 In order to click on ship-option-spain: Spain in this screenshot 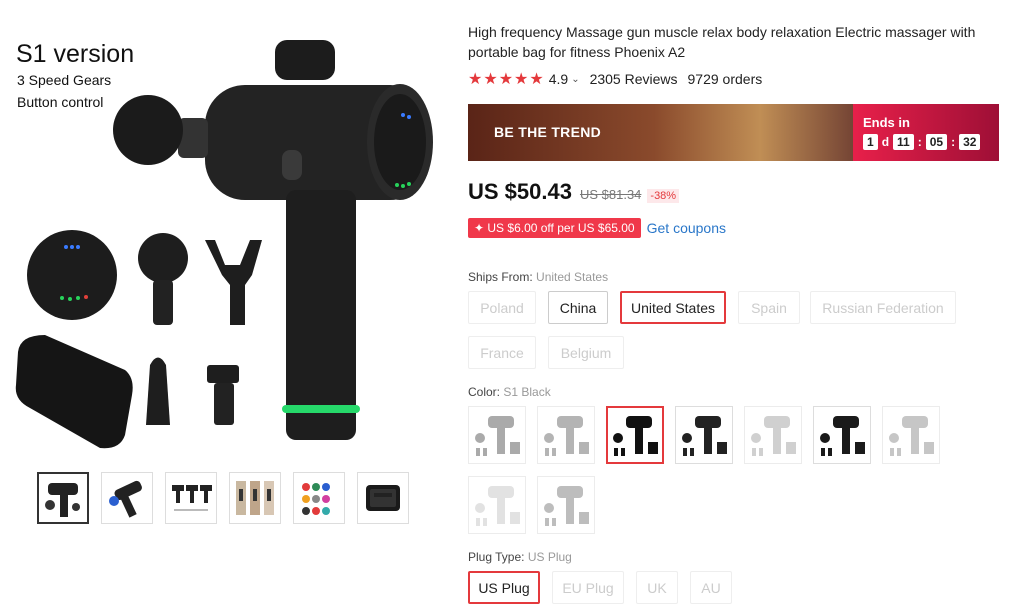, I will do `click(769, 307)`.